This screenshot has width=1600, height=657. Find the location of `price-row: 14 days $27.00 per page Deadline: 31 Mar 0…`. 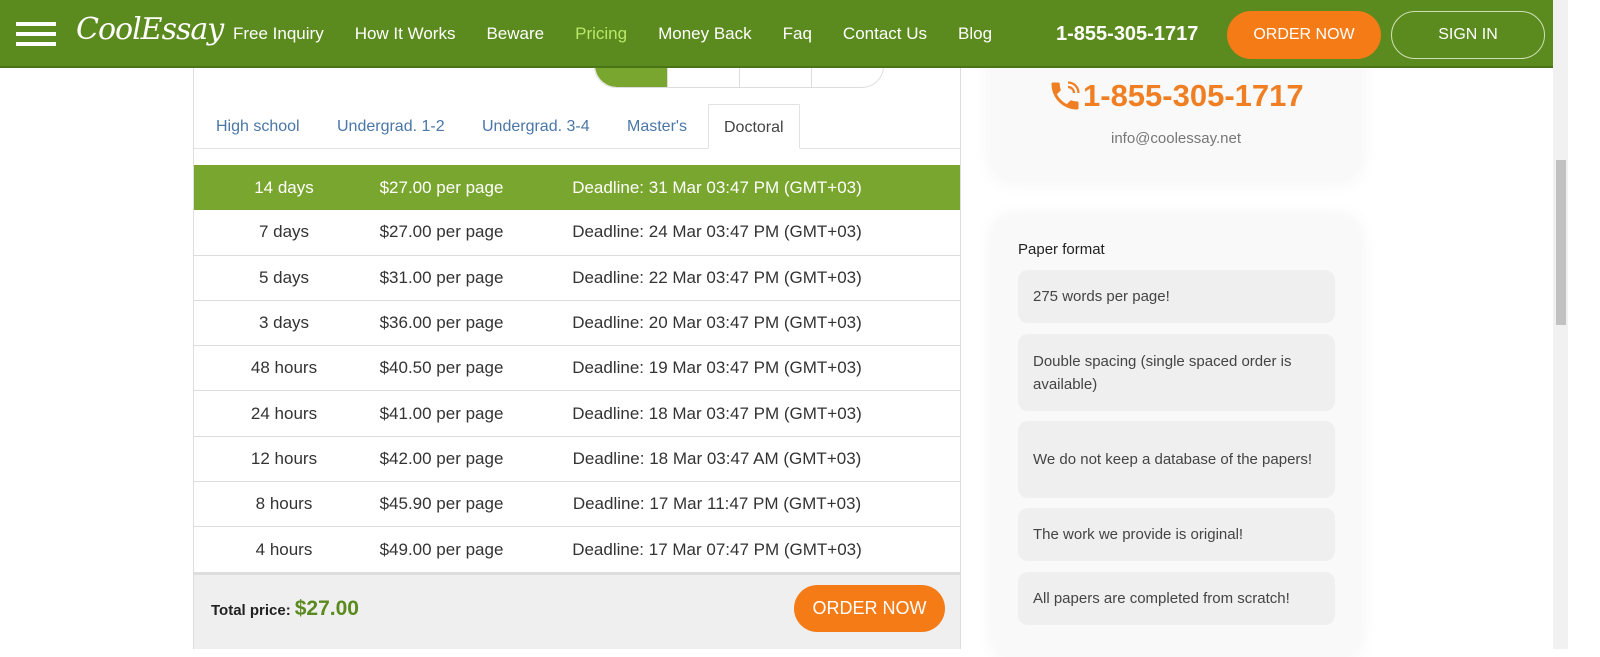

price-row: 14 days $27.00 per page Deadline: 31 Mar 0… is located at coordinates (577, 188).